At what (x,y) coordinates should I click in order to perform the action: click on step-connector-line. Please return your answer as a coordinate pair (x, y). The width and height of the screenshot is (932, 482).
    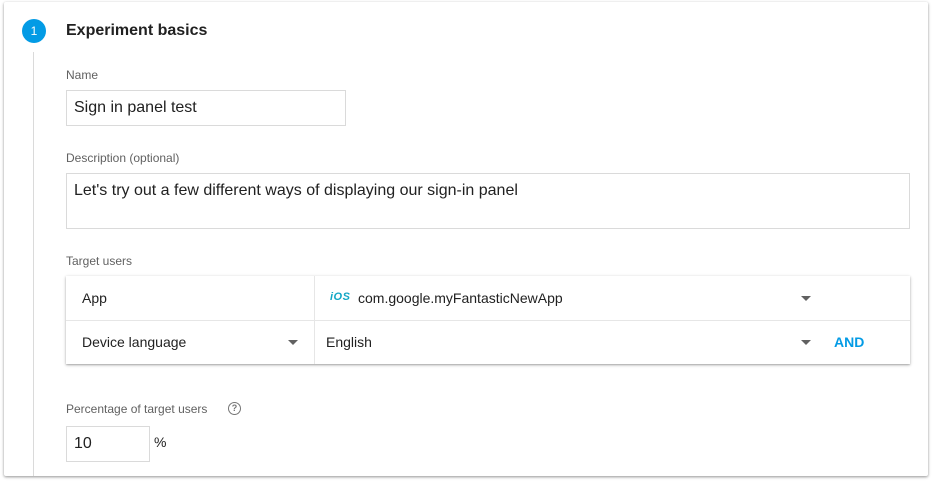
    Looking at the image, I should click on (33, 264).